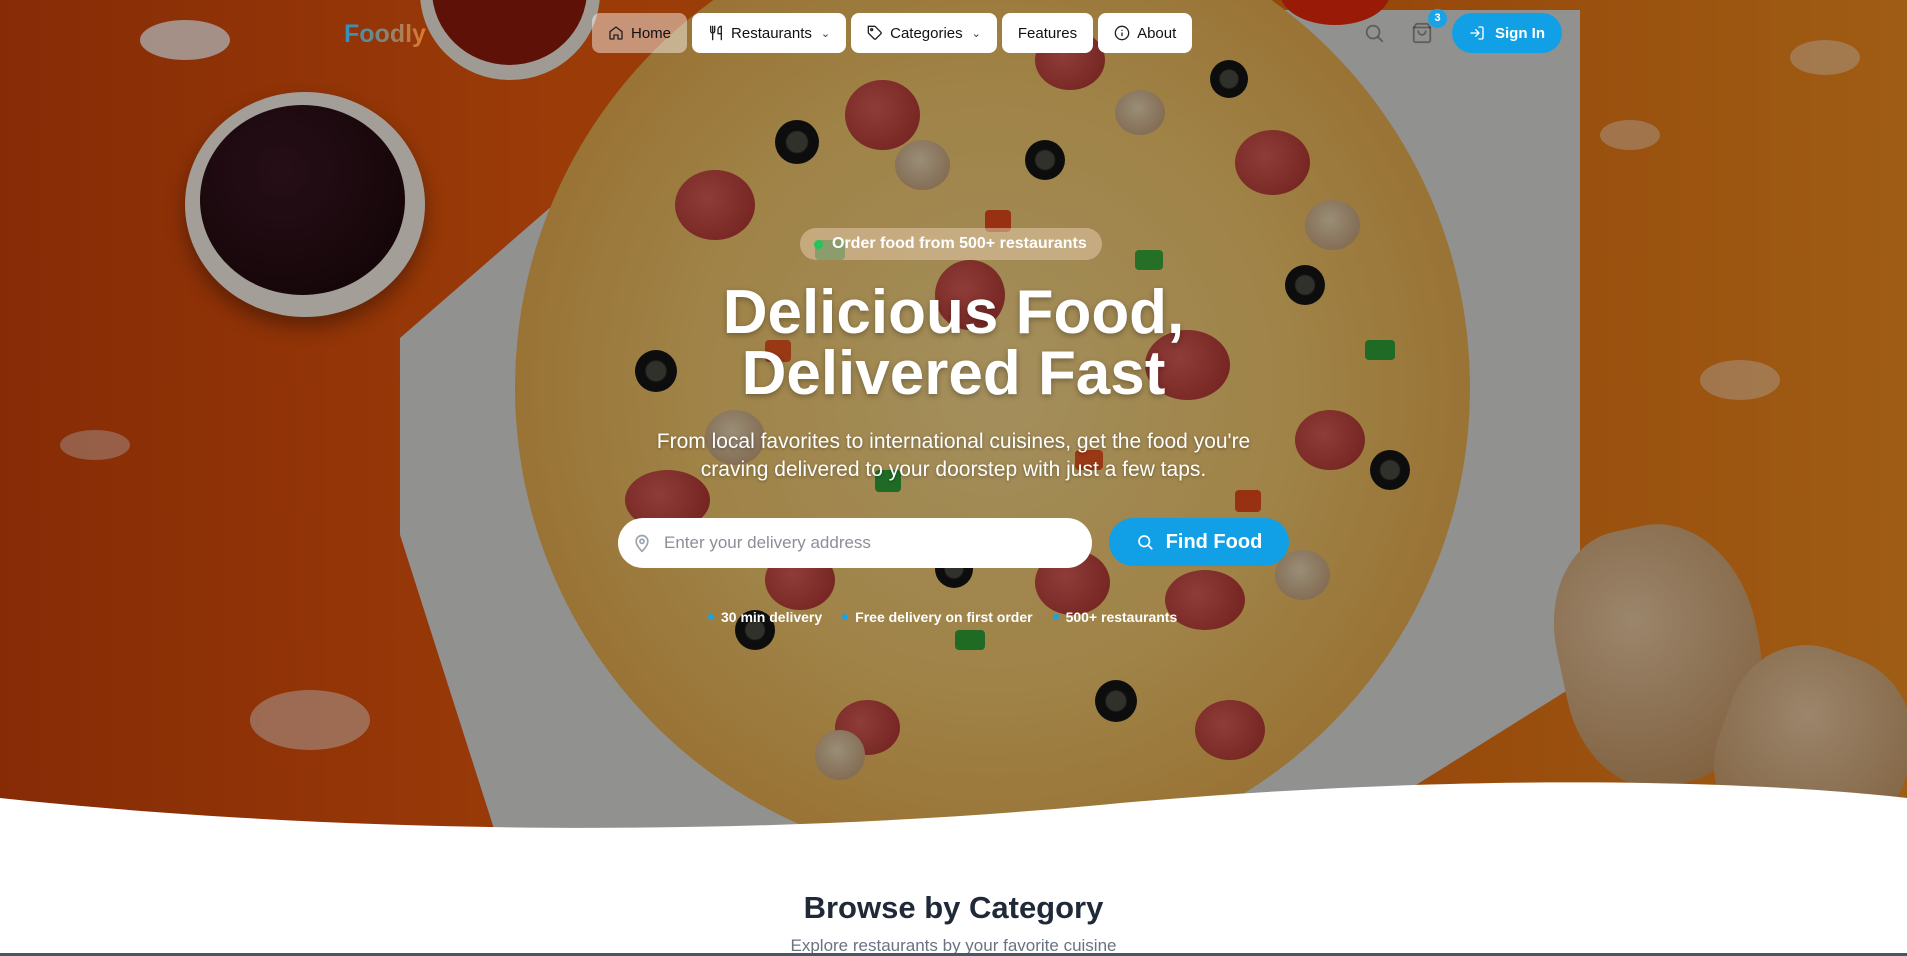 The image size is (1907, 956). I want to click on nav-restaurants-label: Restaurants, so click(771, 33).